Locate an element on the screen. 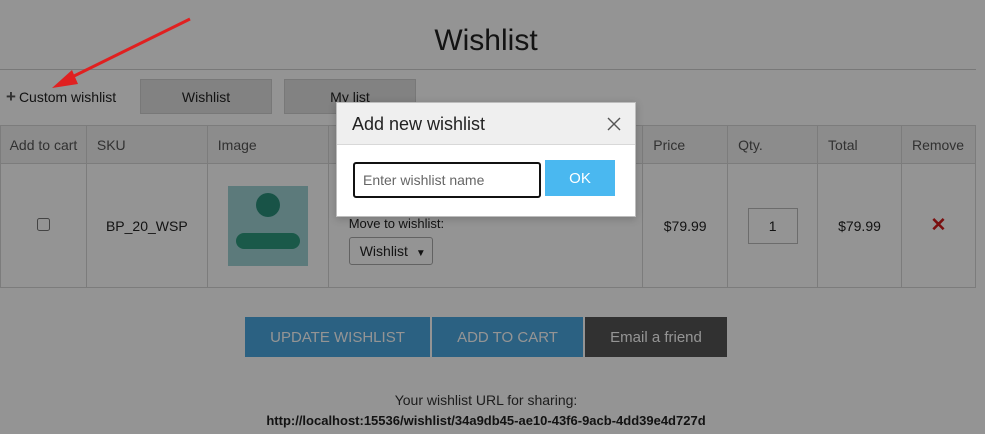  dialog-header: Add new wishlist is located at coordinates (486, 124).